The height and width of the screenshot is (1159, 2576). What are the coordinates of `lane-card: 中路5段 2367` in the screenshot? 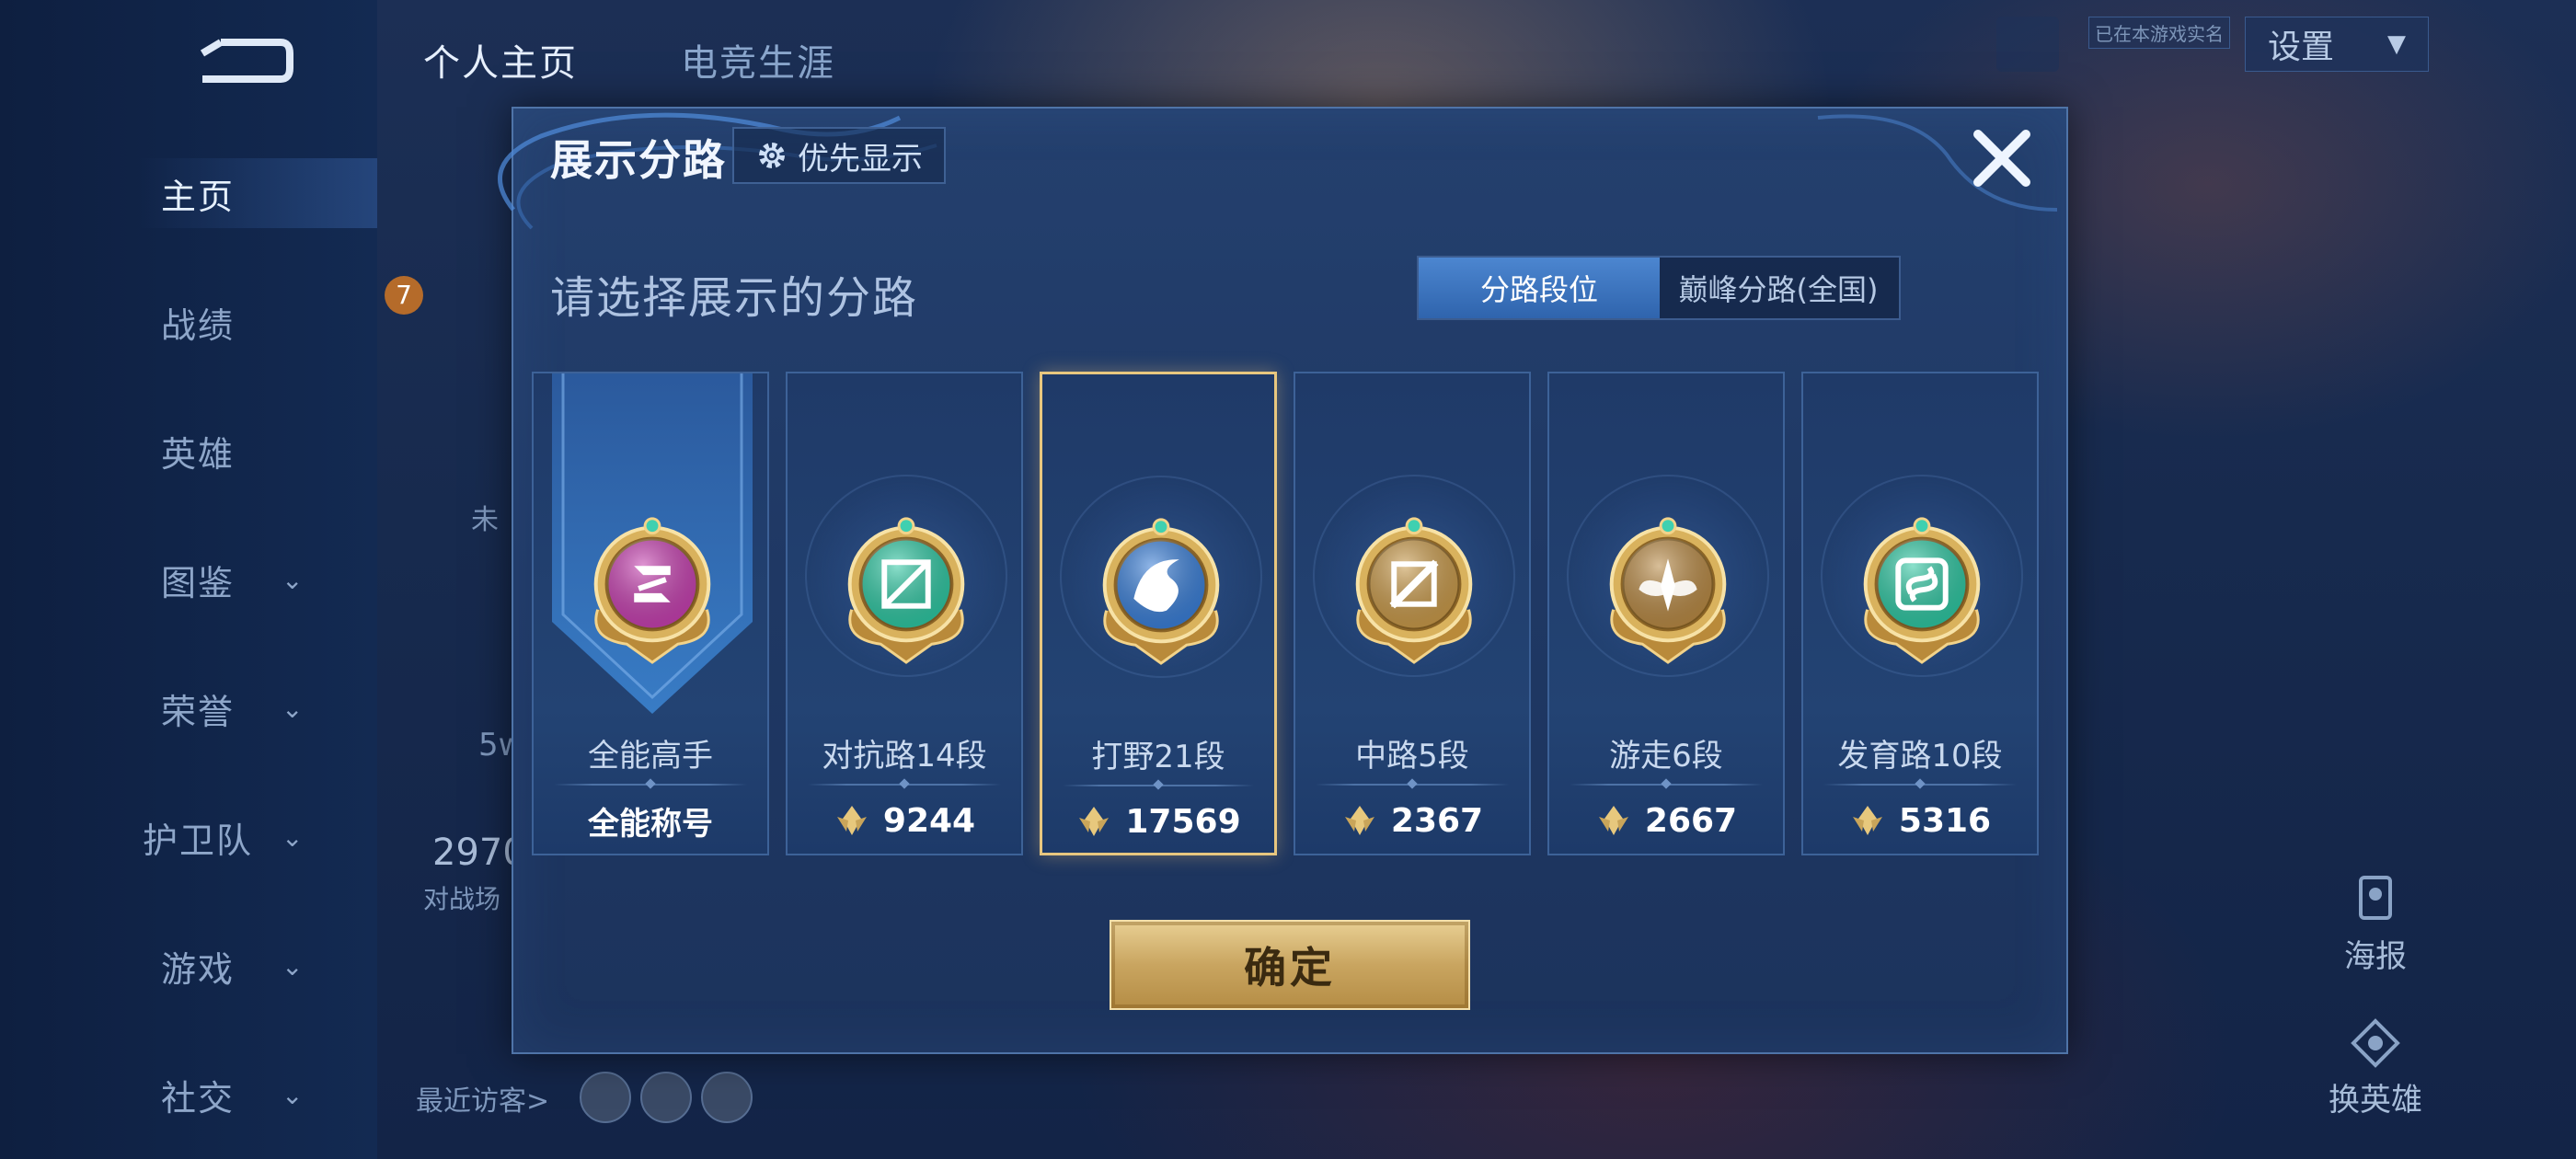 It's located at (1412, 613).